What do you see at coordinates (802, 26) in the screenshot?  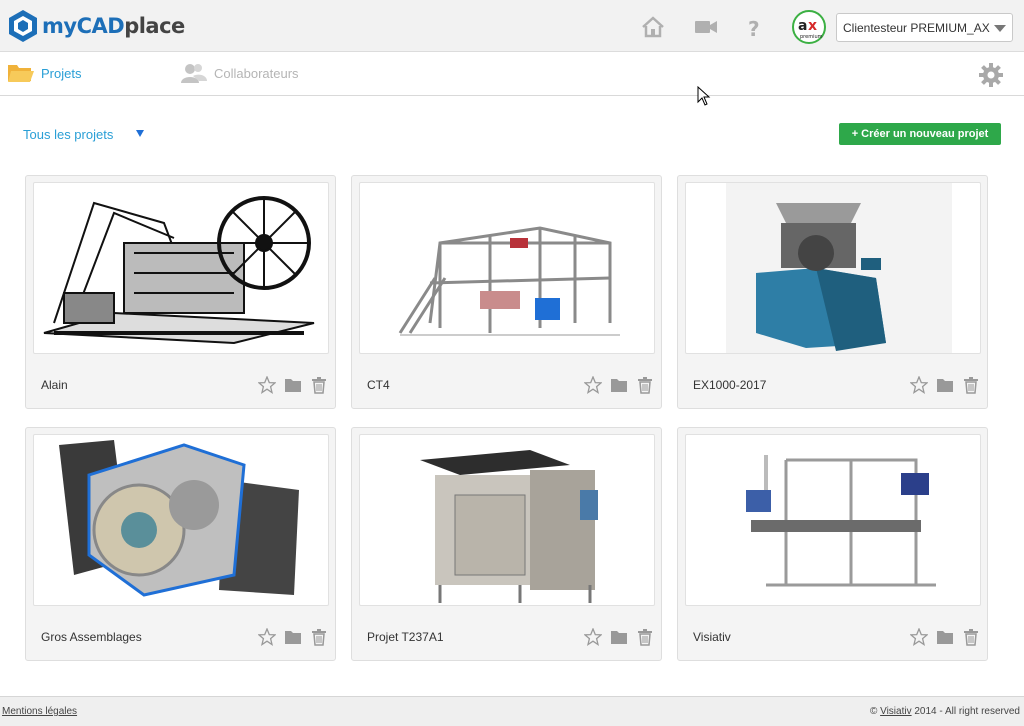 I see `svg-text: a` at bounding box center [802, 26].